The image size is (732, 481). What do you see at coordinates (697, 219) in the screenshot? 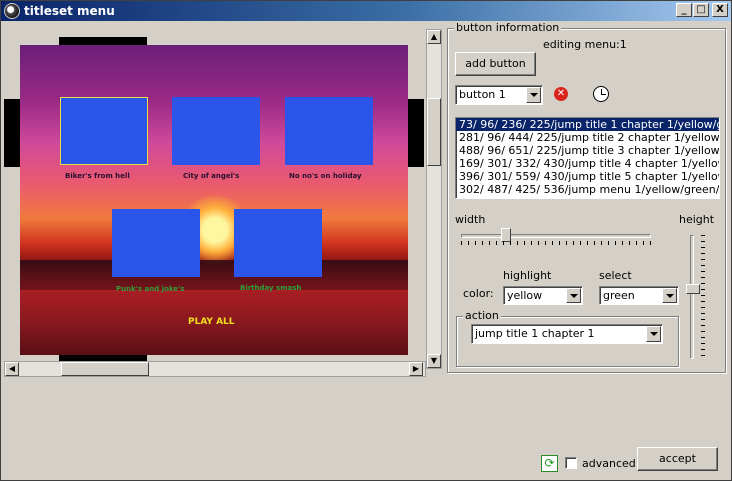
I see `height-label: height` at bounding box center [697, 219].